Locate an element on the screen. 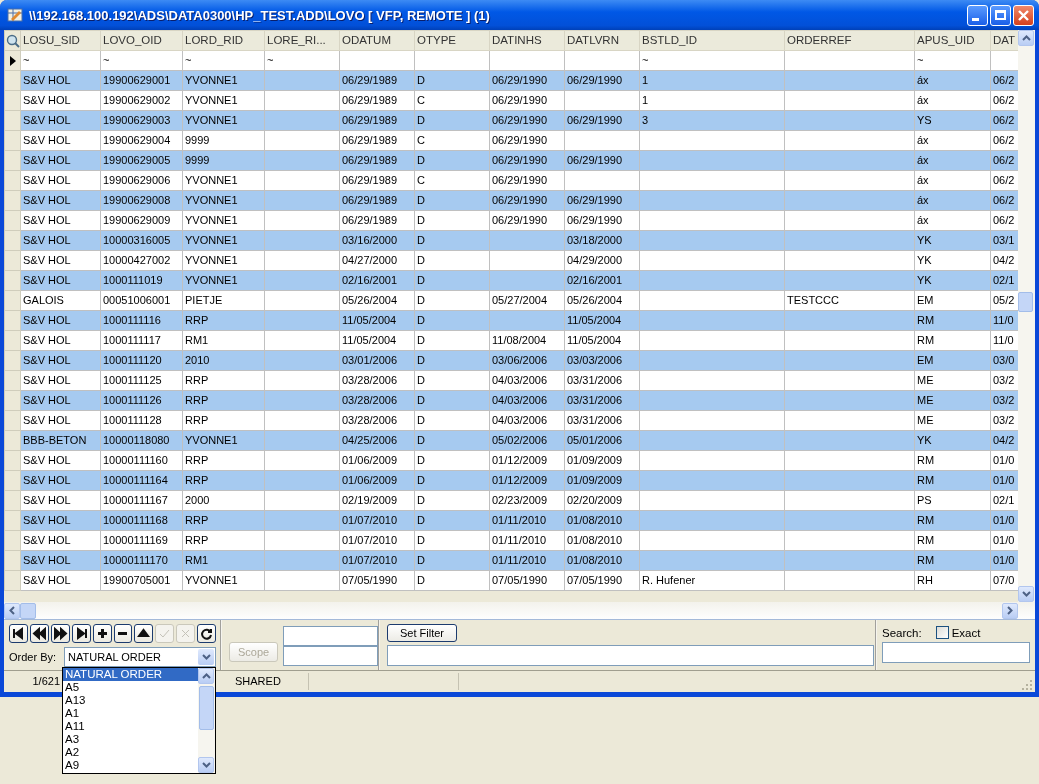 The height and width of the screenshot is (784, 1039). table-cell: 10000427002 is located at coordinates (141, 260).